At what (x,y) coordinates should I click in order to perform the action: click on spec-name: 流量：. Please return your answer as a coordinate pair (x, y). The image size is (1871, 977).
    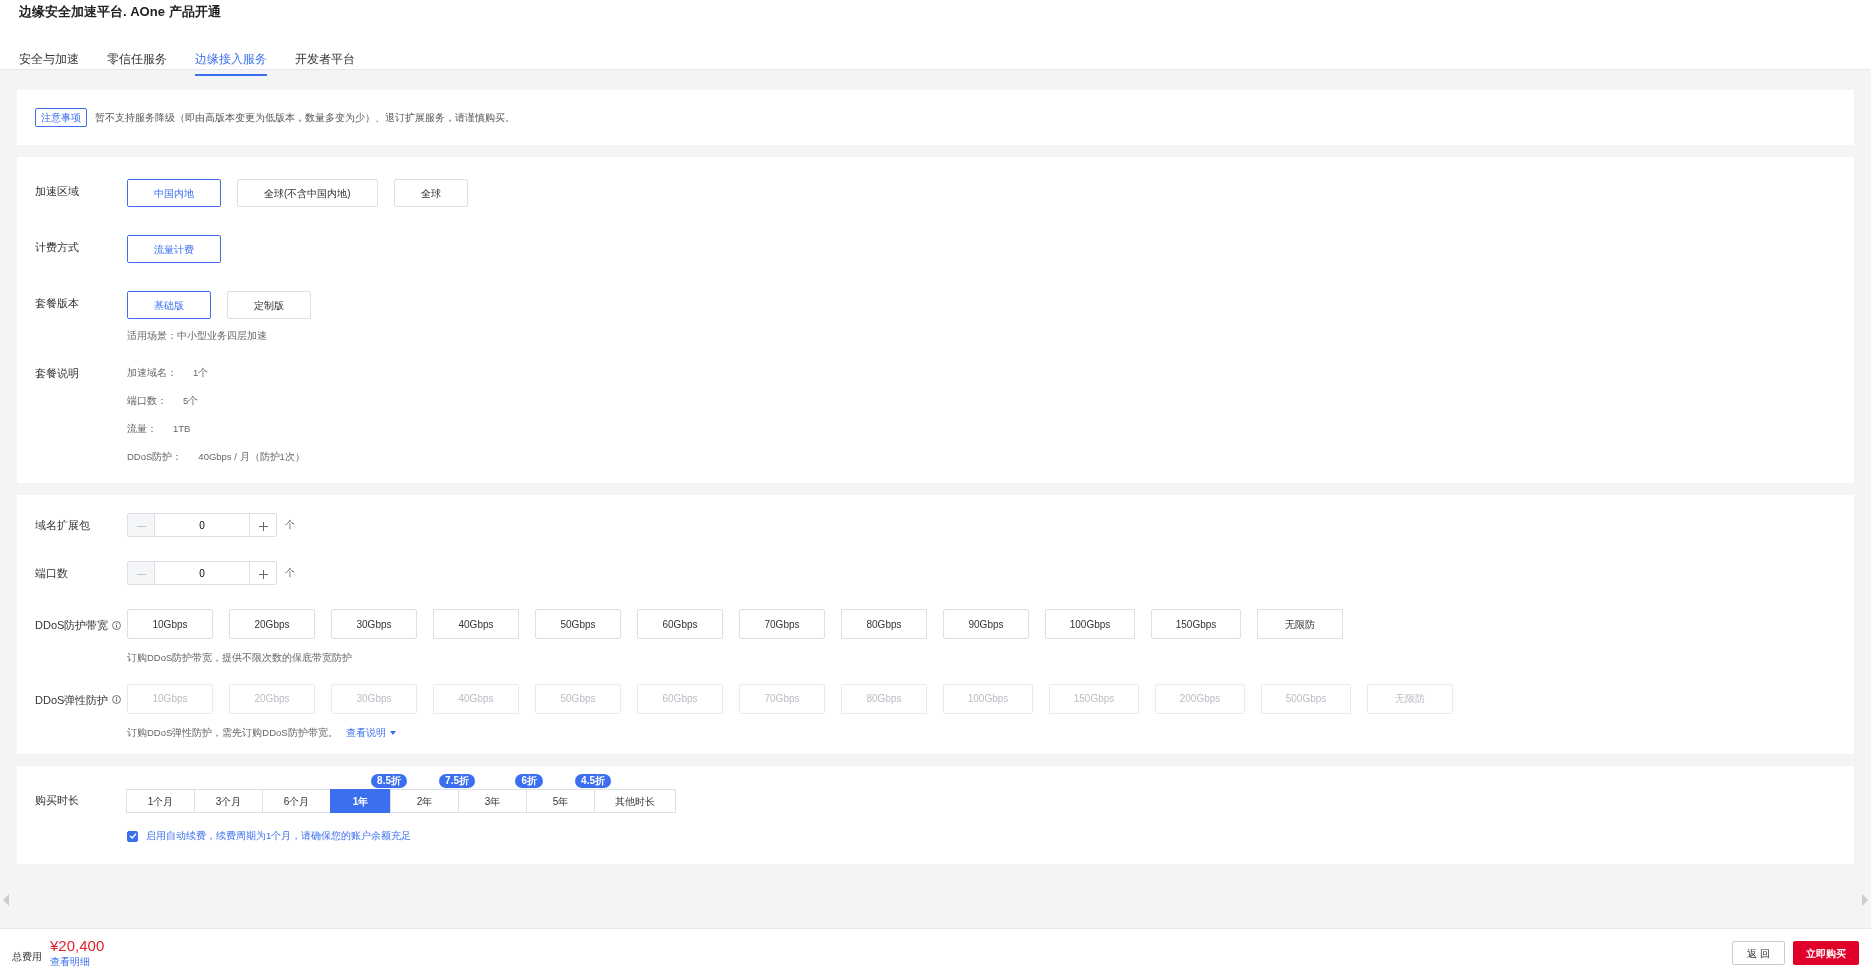
    Looking at the image, I should click on (142, 429).